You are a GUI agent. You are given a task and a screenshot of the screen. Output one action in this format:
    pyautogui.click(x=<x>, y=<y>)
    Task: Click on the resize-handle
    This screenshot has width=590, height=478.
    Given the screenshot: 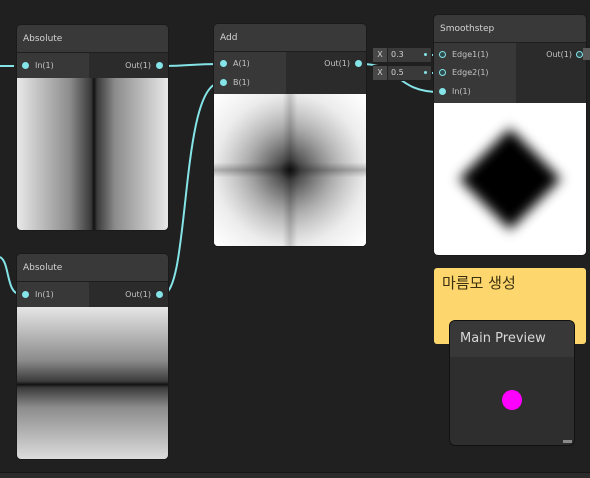 What is the action you would take?
    pyautogui.click(x=567, y=441)
    